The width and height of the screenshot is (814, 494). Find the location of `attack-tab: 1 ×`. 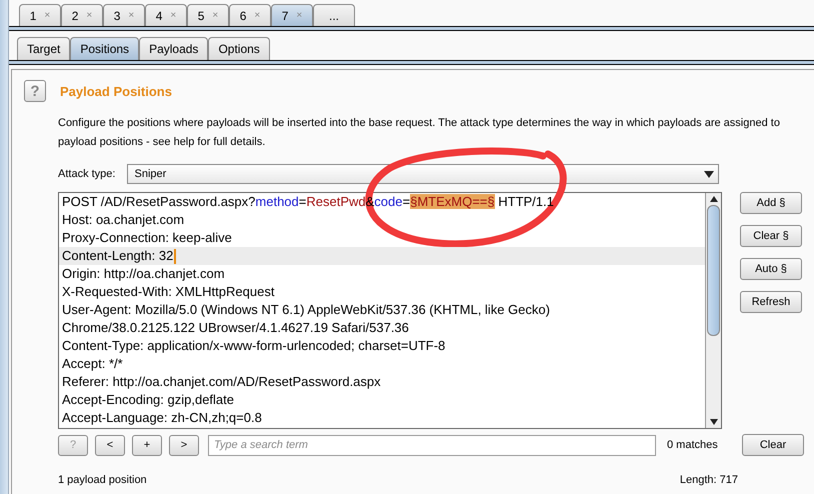

attack-tab: 1 × is located at coordinates (40, 15).